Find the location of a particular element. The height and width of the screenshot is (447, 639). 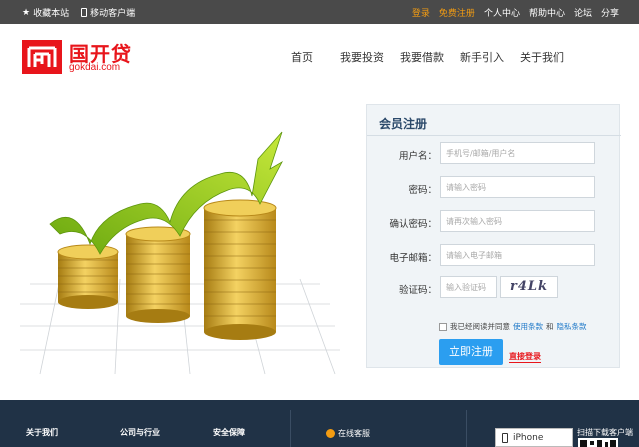

agree-terms: 我已经阅读并同意 使用条款和隐私条款 is located at coordinates (513, 326).